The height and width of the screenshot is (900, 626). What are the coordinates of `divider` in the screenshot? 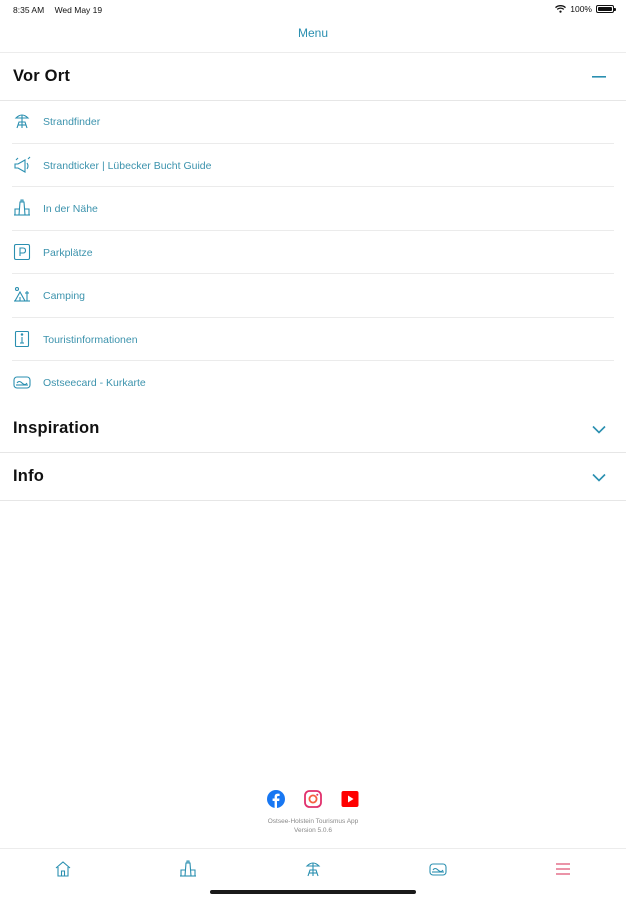 It's located at (313, 500).